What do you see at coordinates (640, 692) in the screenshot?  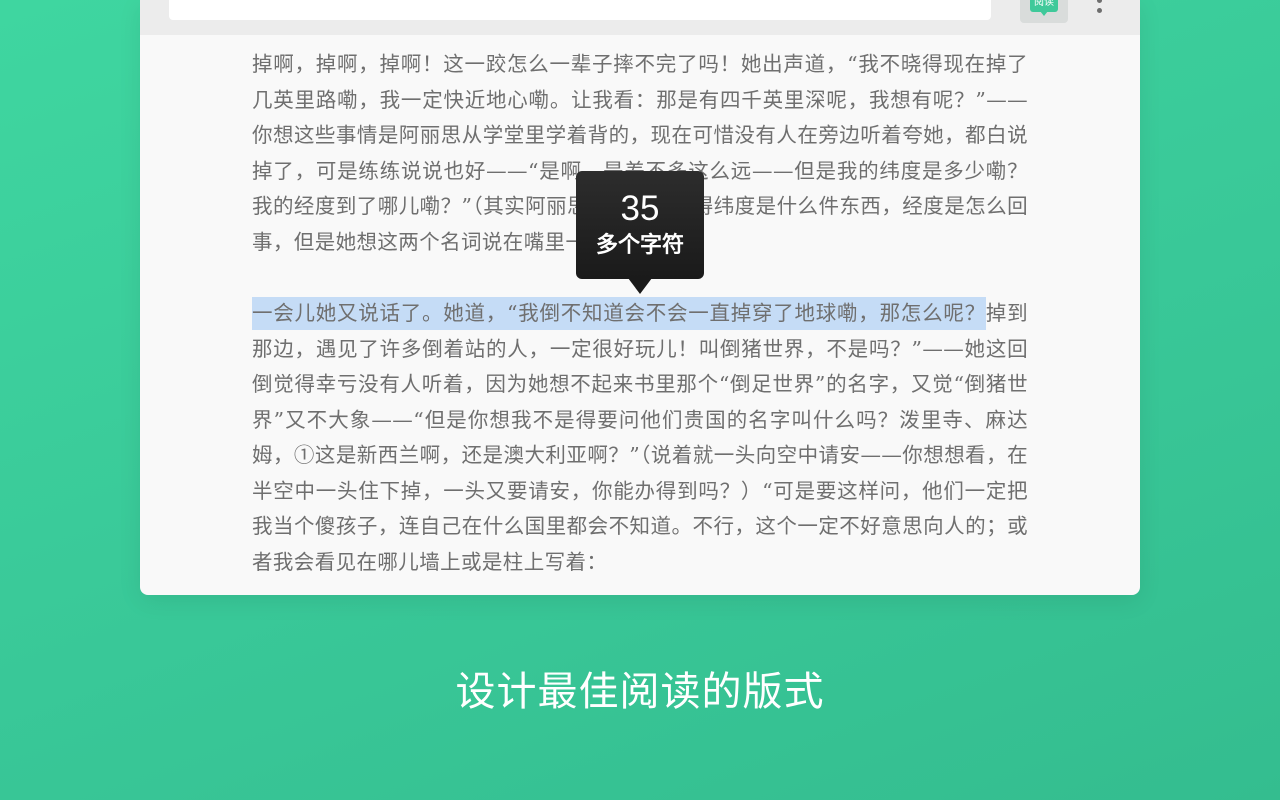 I see `promo-tagline: 设计最佳阅读的版式` at bounding box center [640, 692].